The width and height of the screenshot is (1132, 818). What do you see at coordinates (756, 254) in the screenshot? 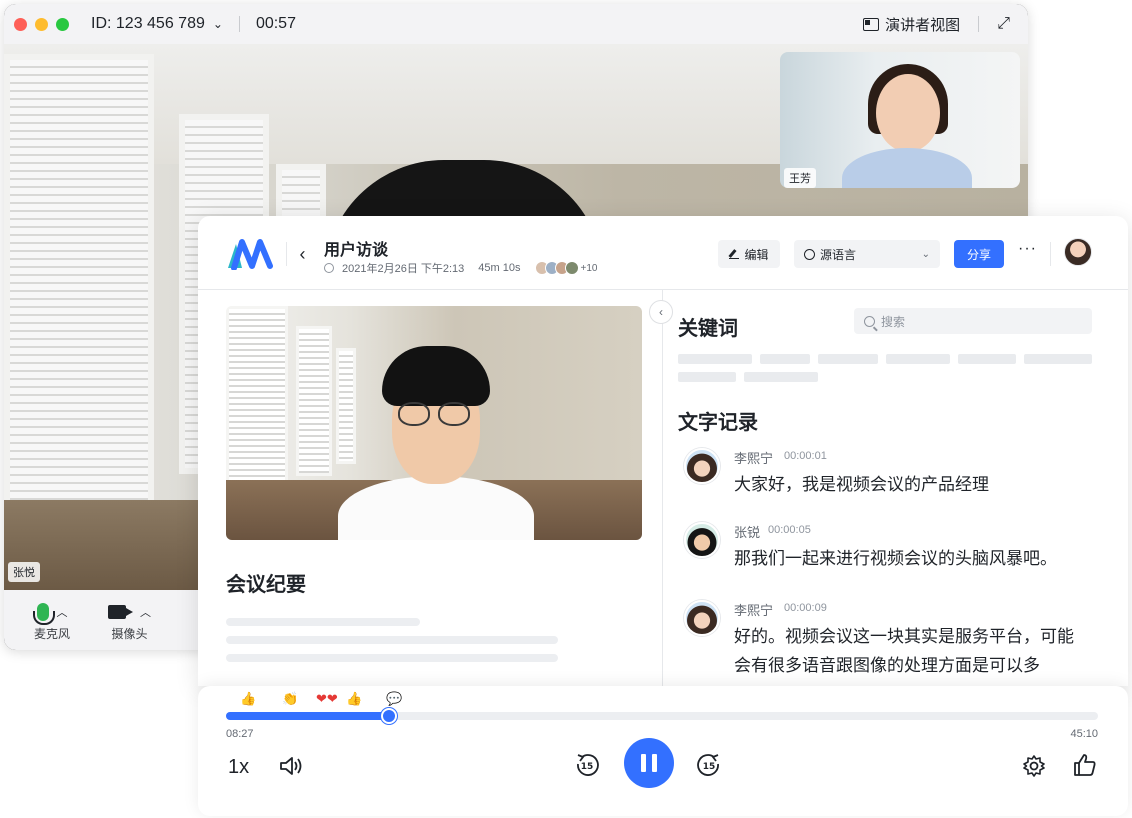
I see `edit-label: 编辑` at bounding box center [756, 254].